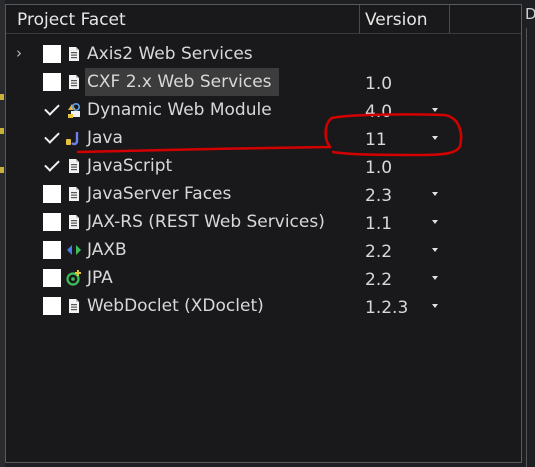  What do you see at coordinates (206, 222) in the screenshot?
I see `facet-label: JAX-RS (REST Web Services)` at bounding box center [206, 222].